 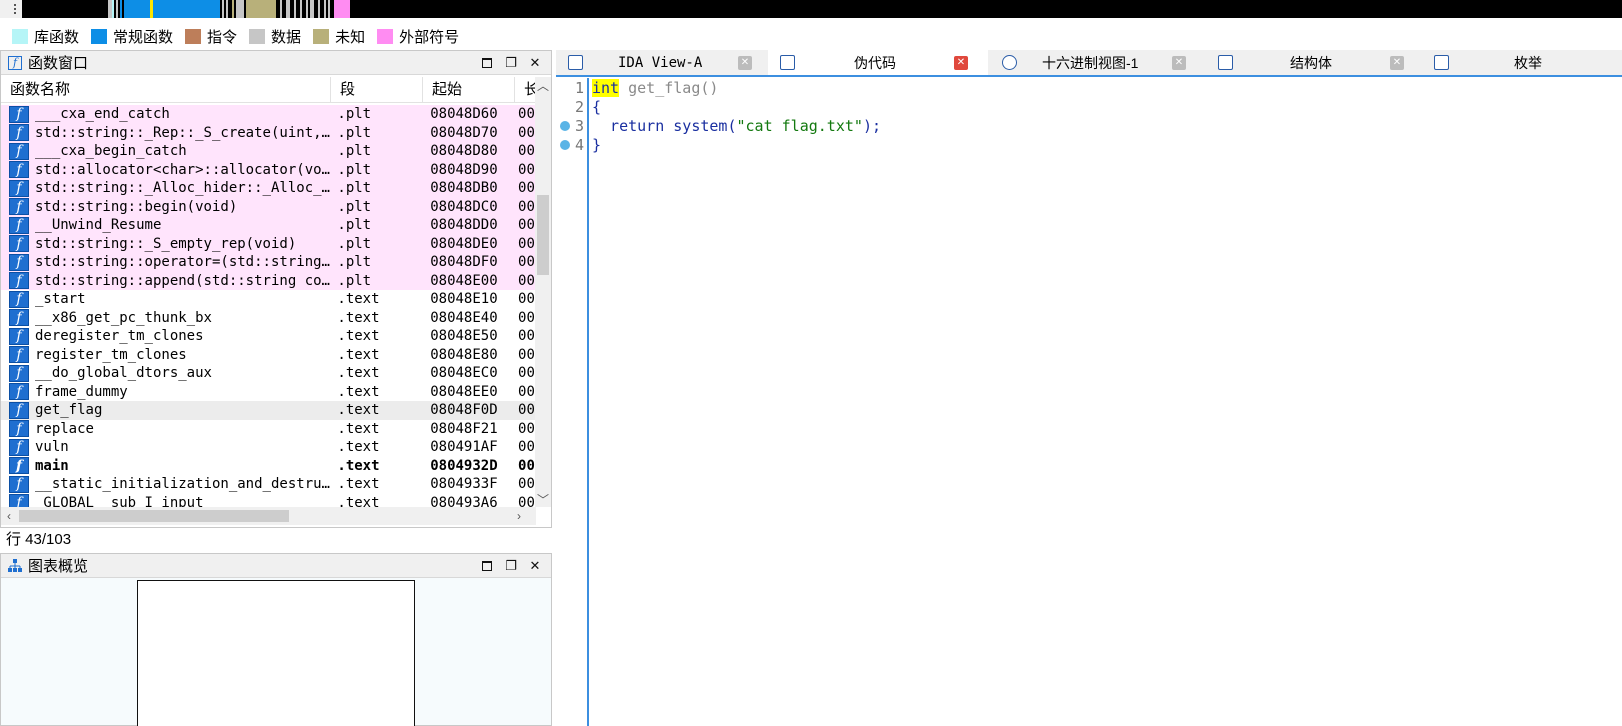 What do you see at coordinates (464, 317) in the screenshot?
I see `function-start: 08048E40` at bounding box center [464, 317].